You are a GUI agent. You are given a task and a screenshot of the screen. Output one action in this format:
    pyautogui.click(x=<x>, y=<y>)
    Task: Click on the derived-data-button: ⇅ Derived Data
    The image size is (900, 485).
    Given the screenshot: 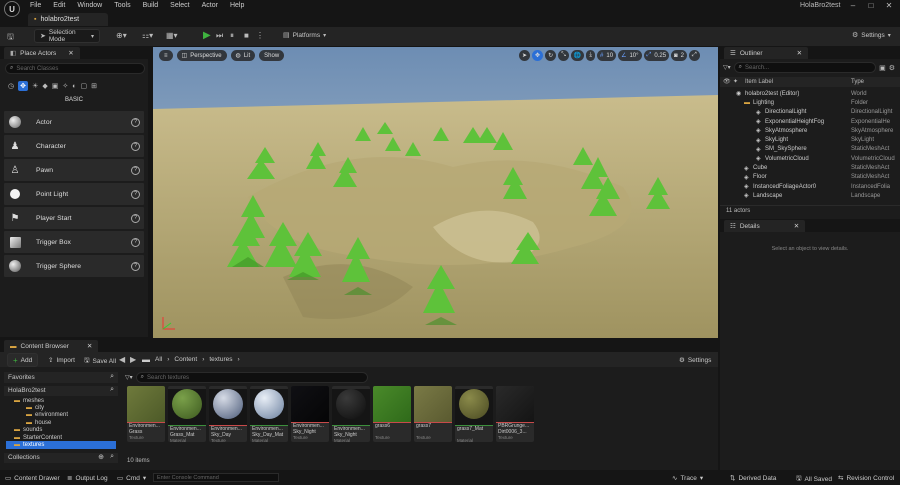 What is the action you would take?
    pyautogui.click(x=753, y=478)
    